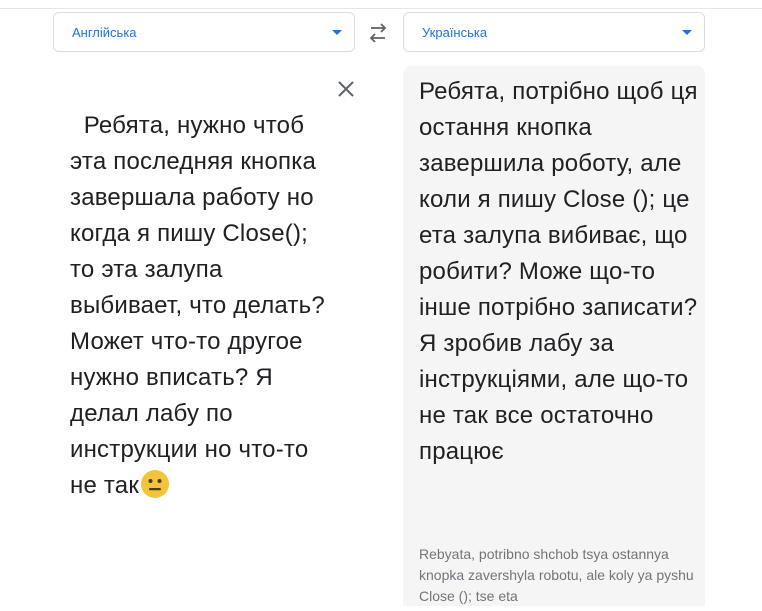 The height and width of the screenshot is (611, 762). Describe the element at coordinates (104, 32) in the screenshot. I see `source-language-label: Англійська` at that location.